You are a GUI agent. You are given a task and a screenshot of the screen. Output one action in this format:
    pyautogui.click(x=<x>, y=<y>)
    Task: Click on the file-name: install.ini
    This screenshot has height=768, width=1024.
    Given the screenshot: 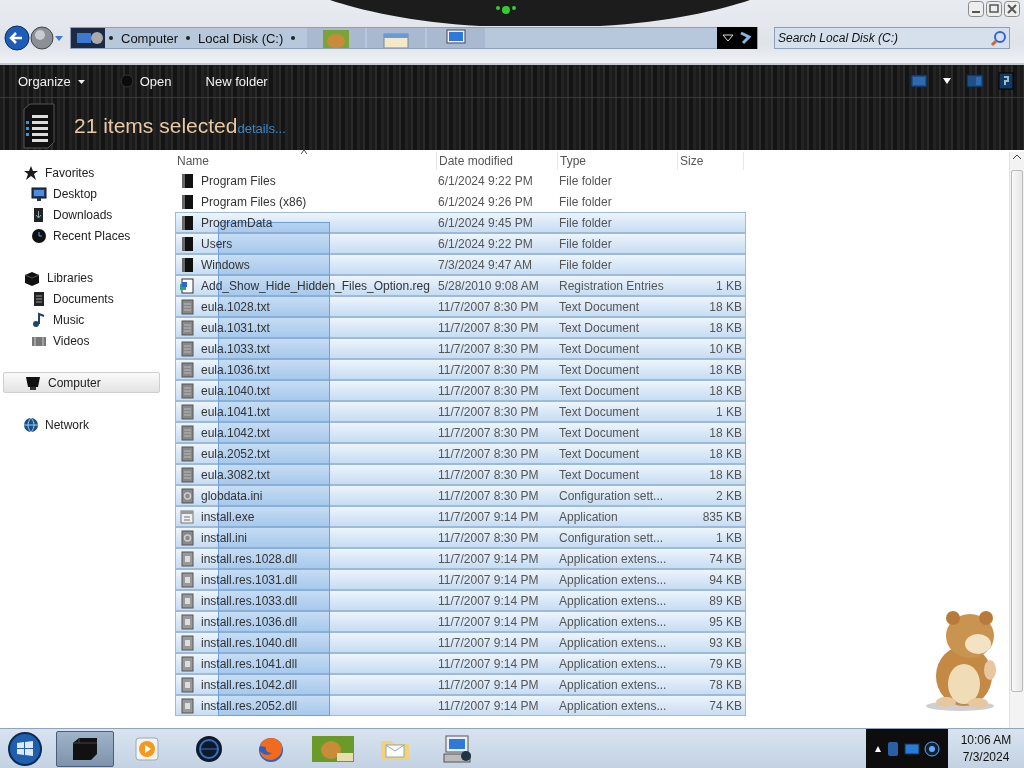 What is the action you would take?
    pyautogui.click(x=224, y=537)
    